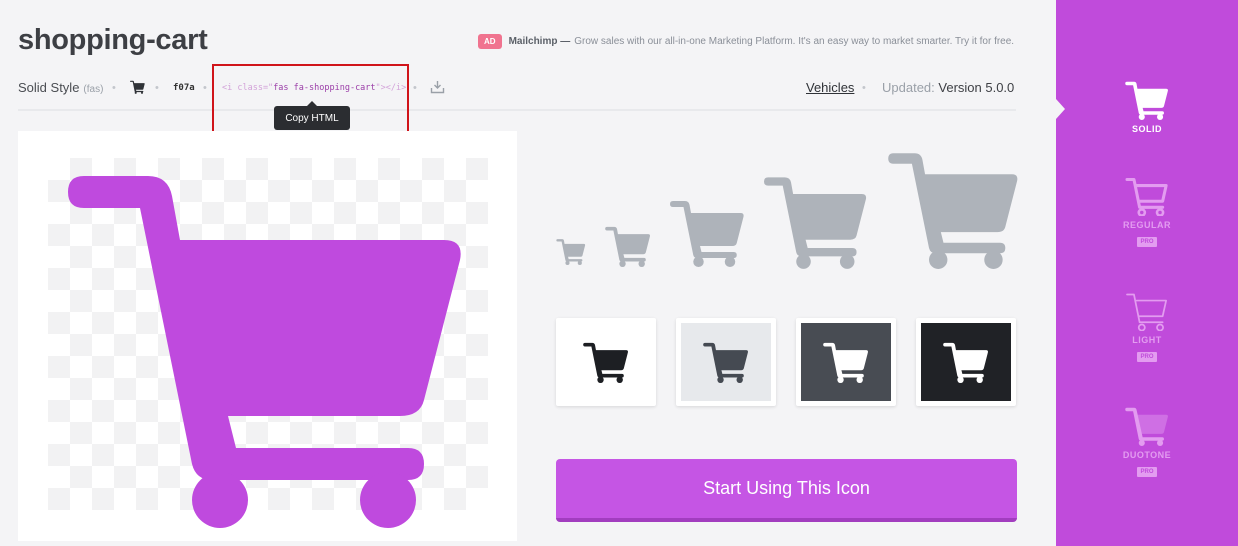  Describe the element at coordinates (1147, 340) in the screenshot. I see `style-option-label: LIGHT` at that location.